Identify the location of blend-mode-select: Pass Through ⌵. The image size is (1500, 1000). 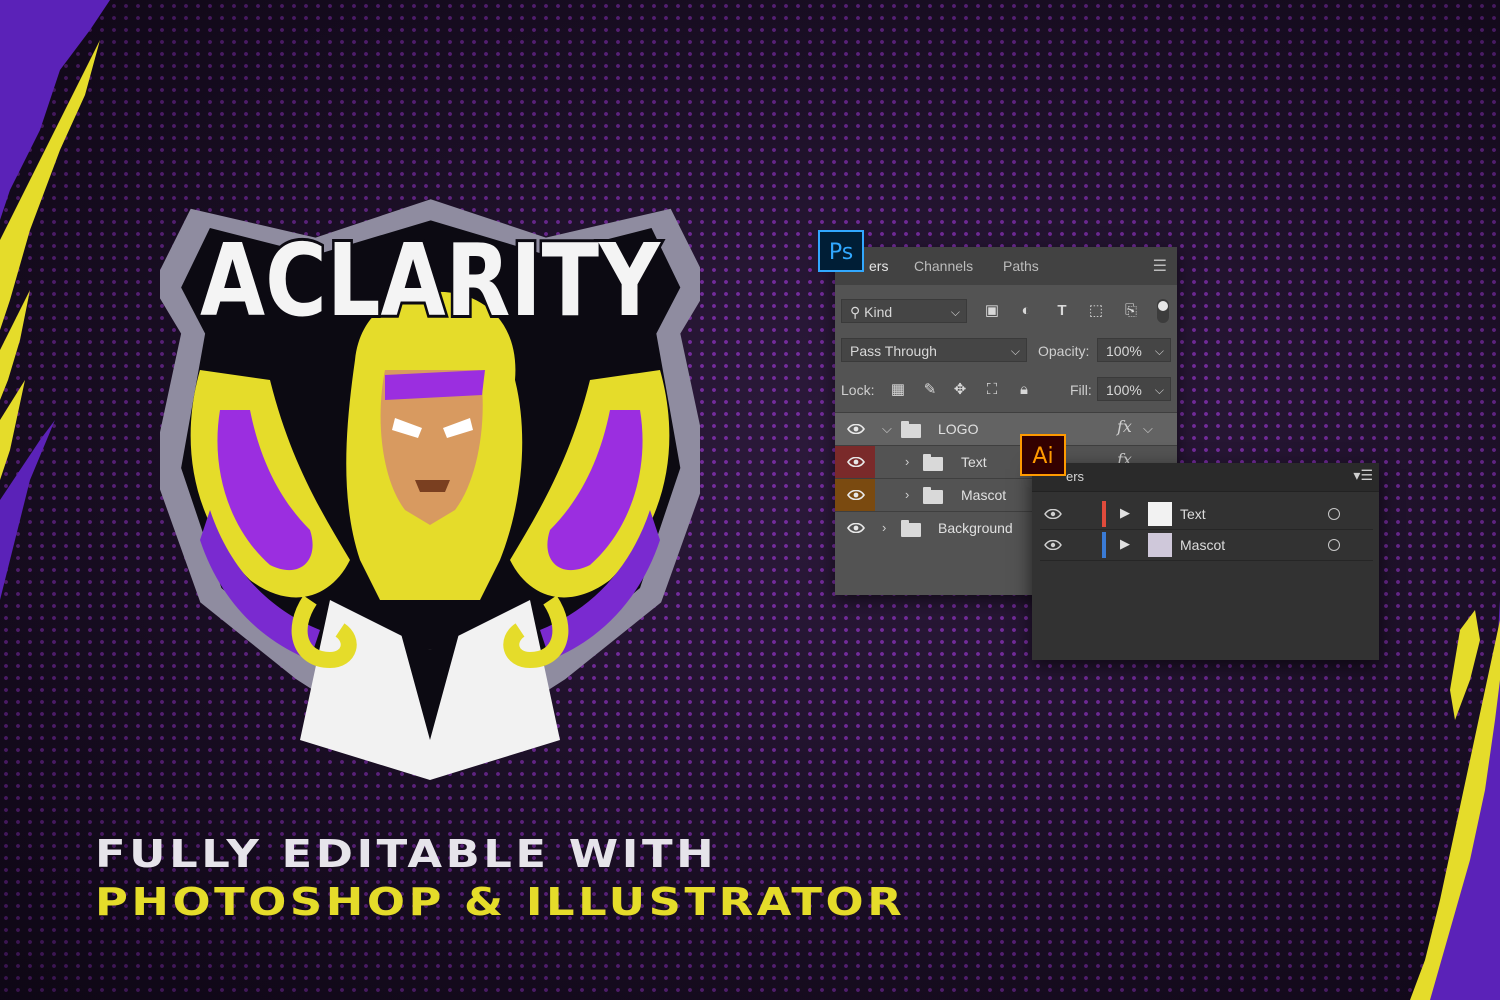
(934, 350).